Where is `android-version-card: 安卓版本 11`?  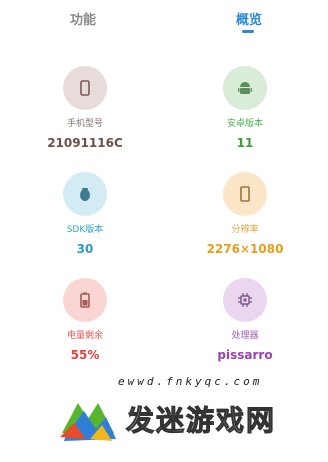 android-version-card: 安卓版本 11 is located at coordinates (245, 108).